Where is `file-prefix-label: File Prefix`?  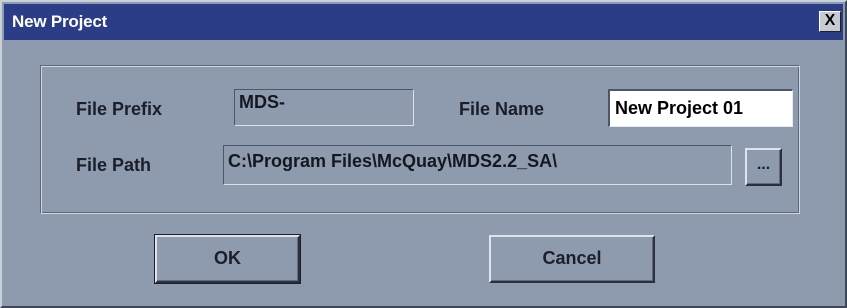 file-prefix-label: File Prefix is located at coordinates (119, 109).